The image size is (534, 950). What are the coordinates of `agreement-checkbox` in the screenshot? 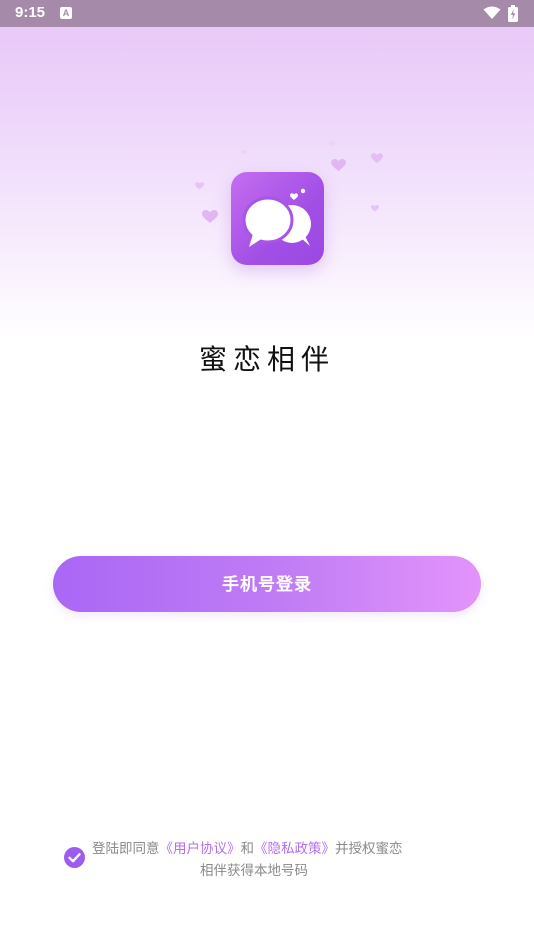 It's located at (74, 857).